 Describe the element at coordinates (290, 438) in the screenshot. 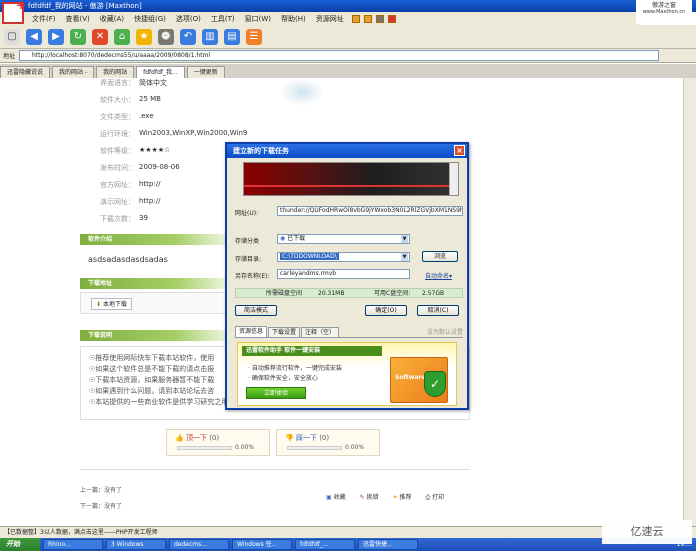

I see `thumbs-down-icon: 👎` at that location.